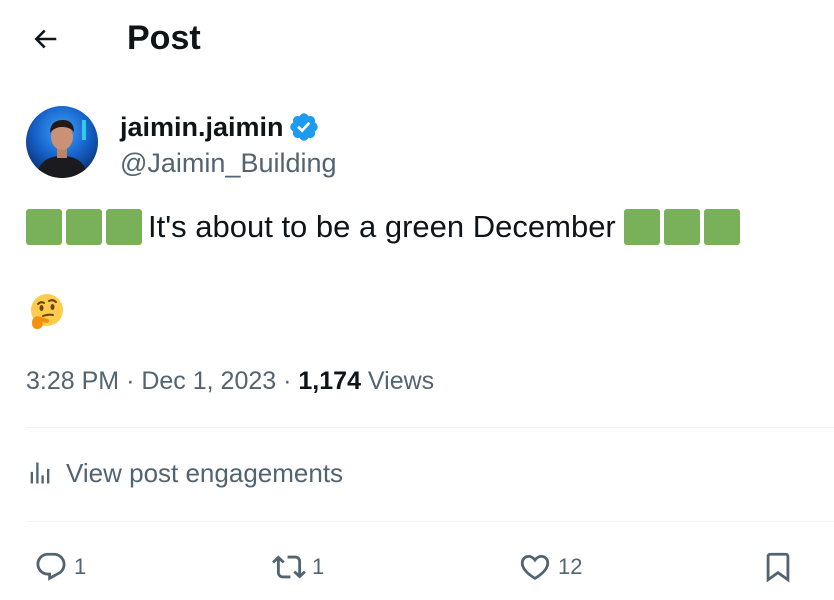 Image resolution: width=834 pixels, height=600 pixels. Describe the element at coordinates (205, 473) in the screenshot. I see `view-engagements-label: View post engagements` at that location.